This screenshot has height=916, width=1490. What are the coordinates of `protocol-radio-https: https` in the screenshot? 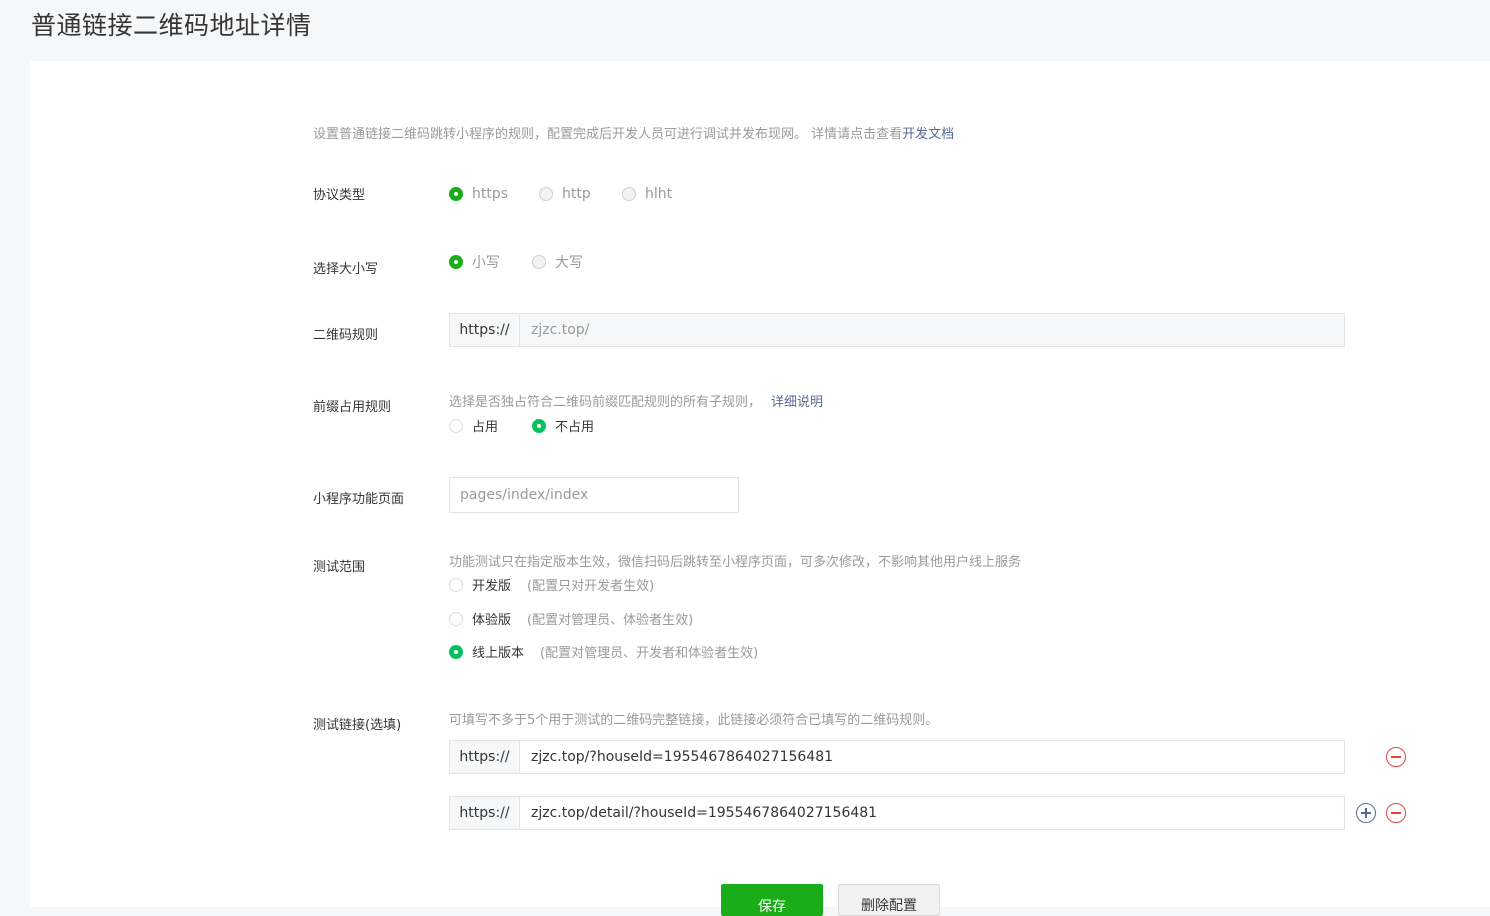 It's located at (478, 194).